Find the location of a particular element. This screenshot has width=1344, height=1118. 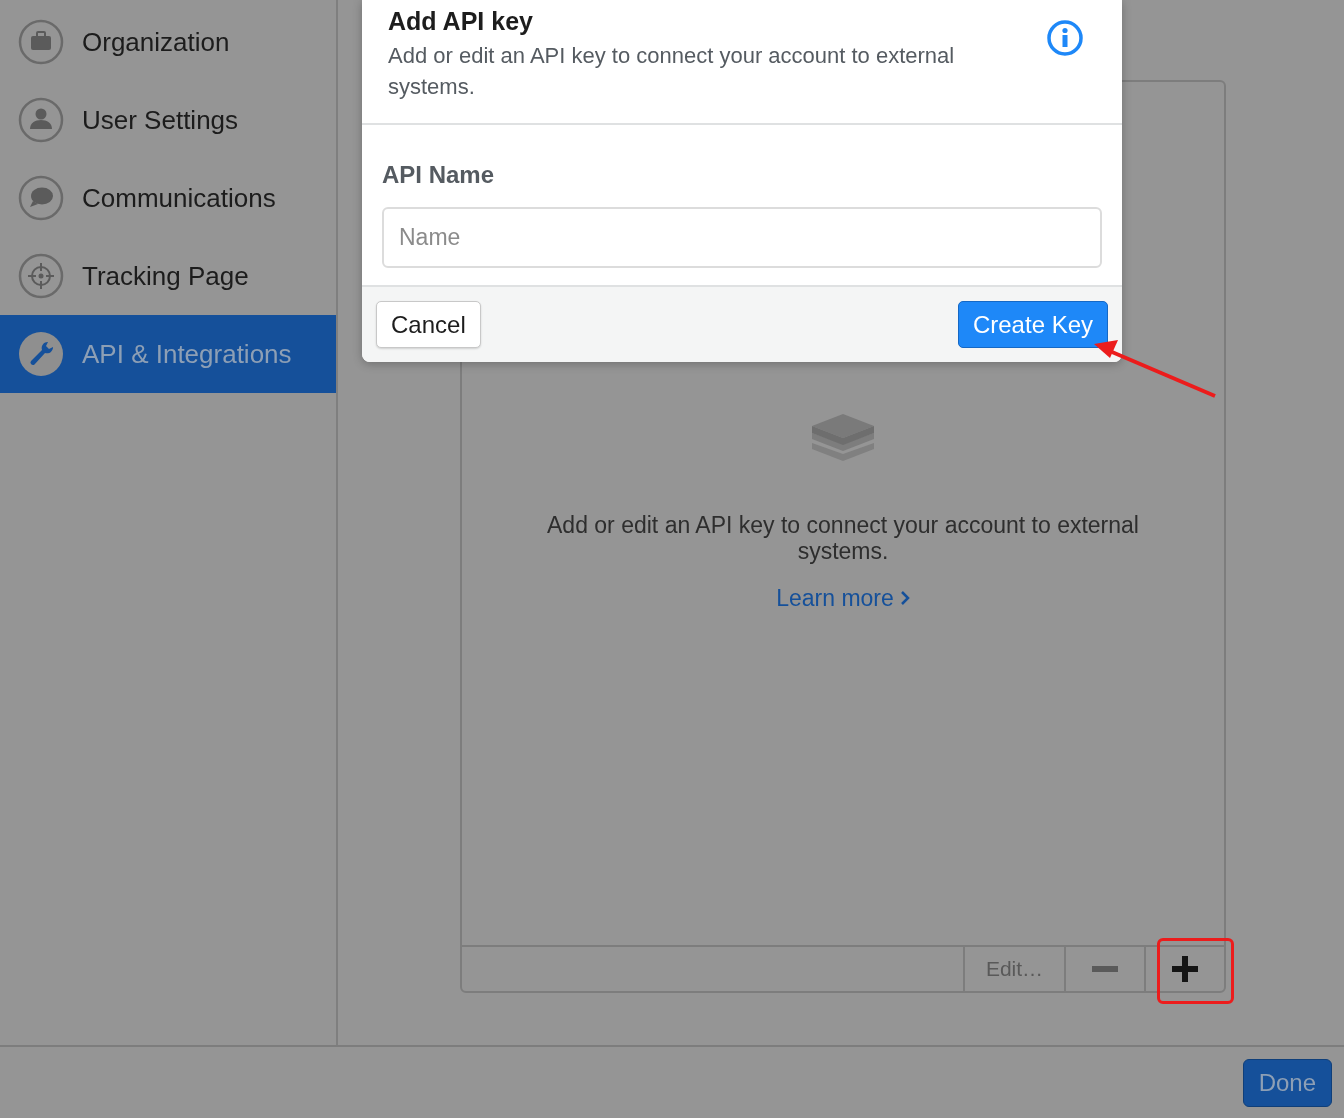

api-name-input: Name is located at coordinates (742, 237).